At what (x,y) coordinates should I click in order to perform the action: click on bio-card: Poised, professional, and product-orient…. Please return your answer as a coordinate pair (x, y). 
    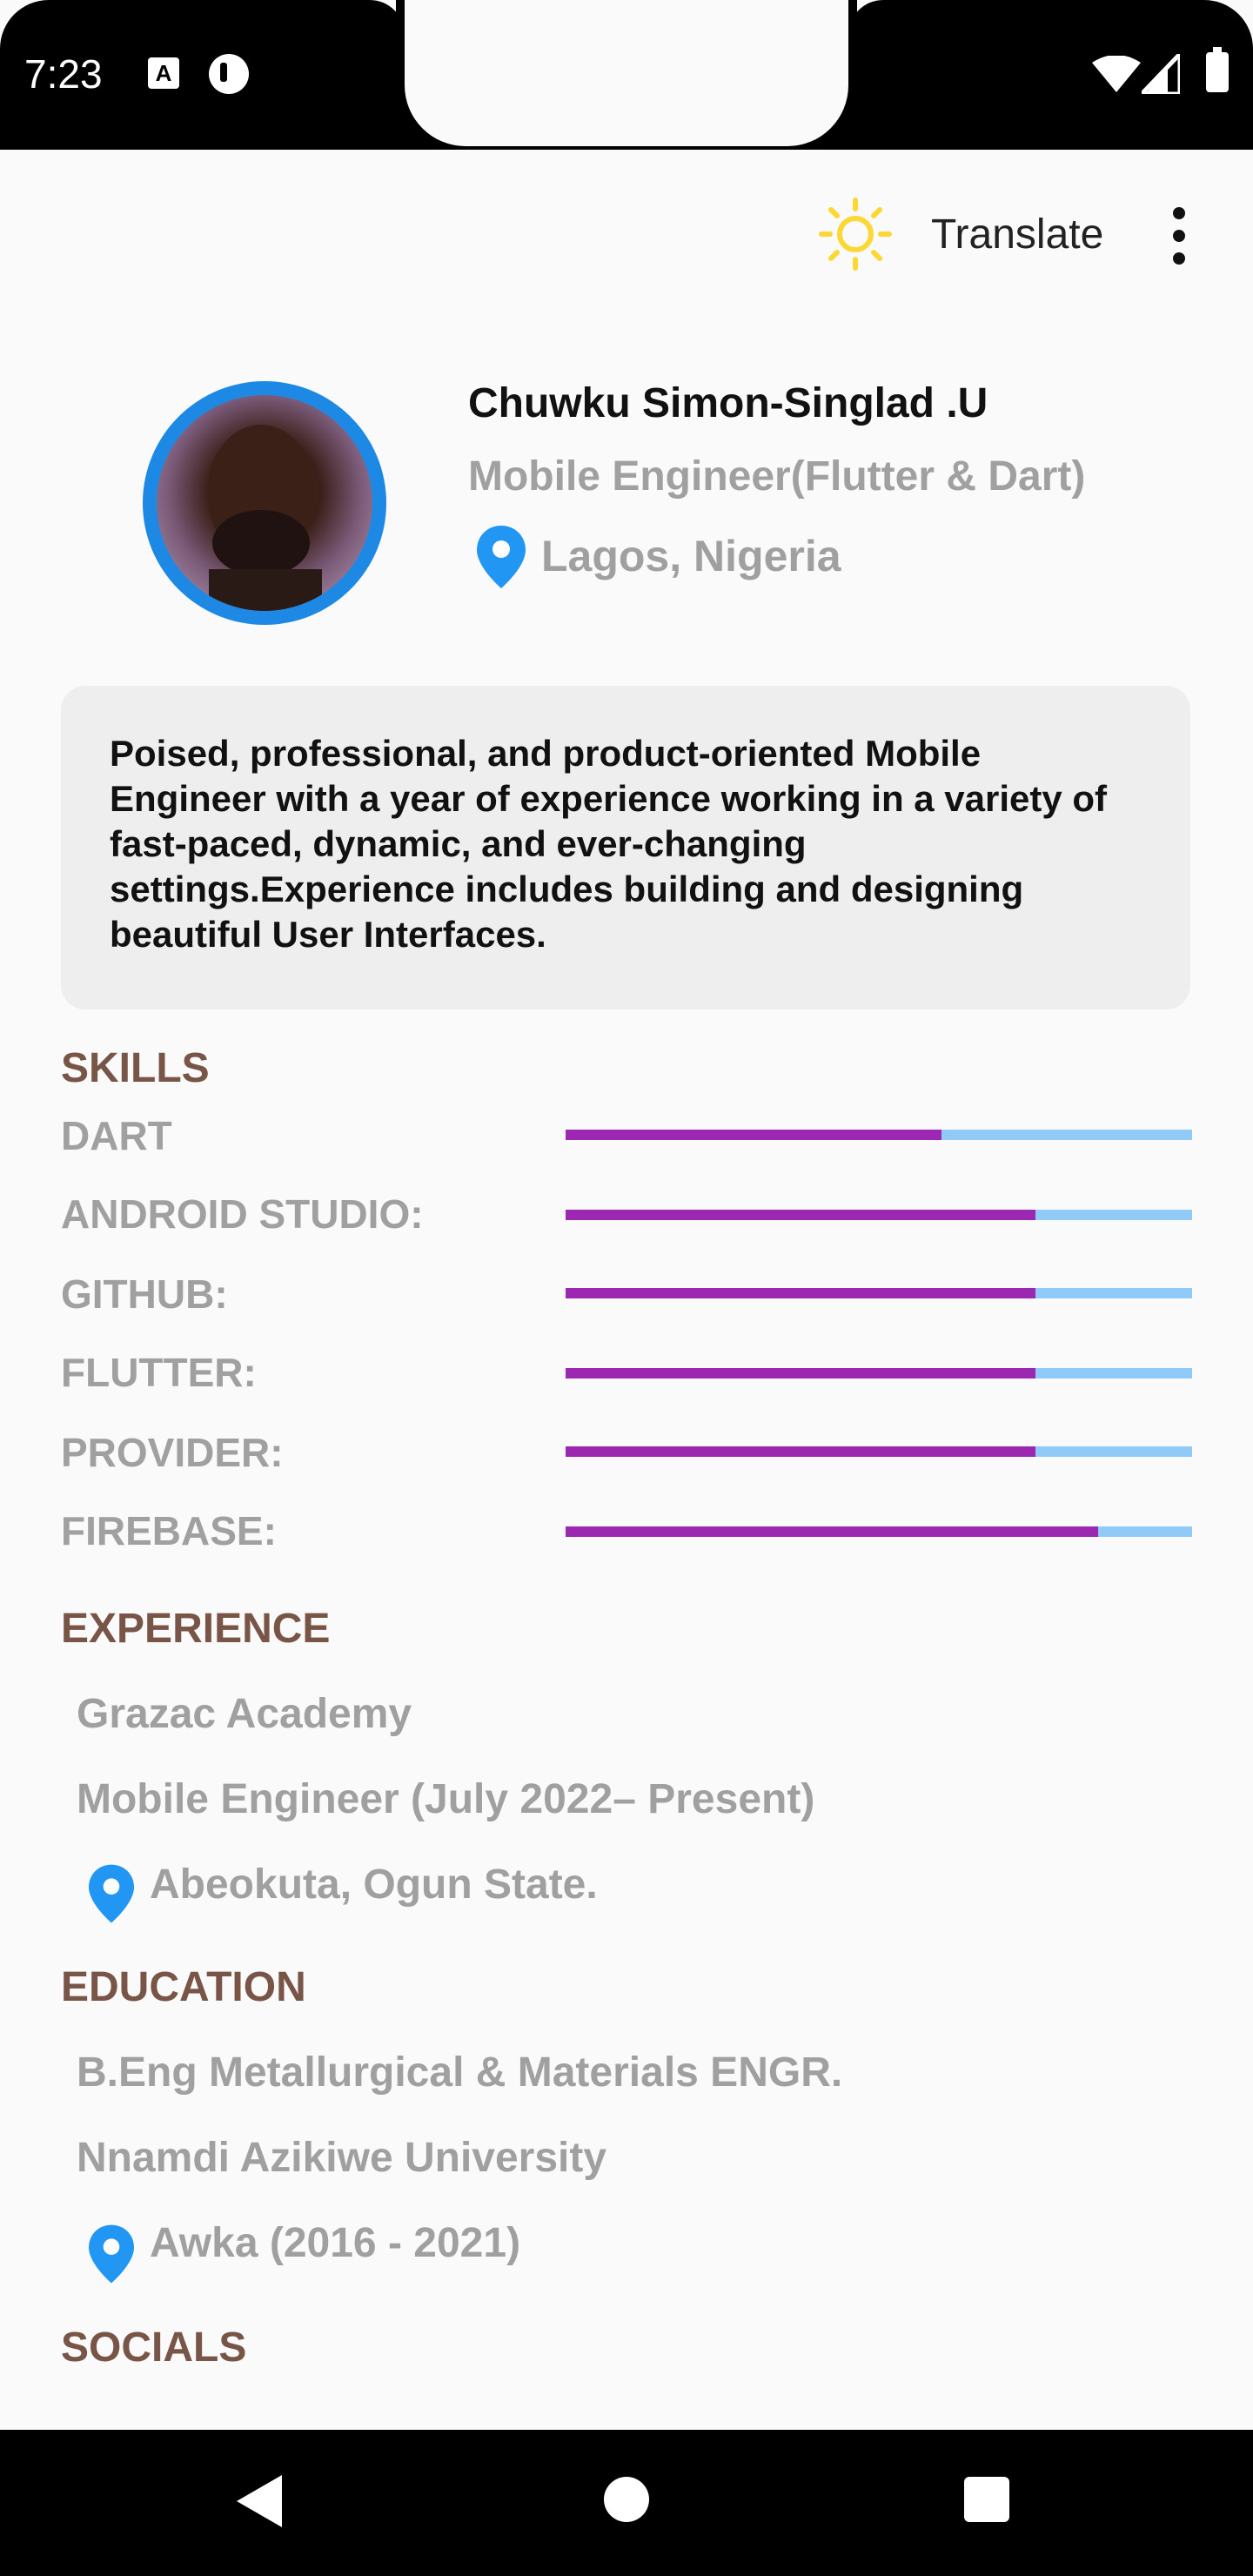
    Looking at the image, I should click on (625, 848).